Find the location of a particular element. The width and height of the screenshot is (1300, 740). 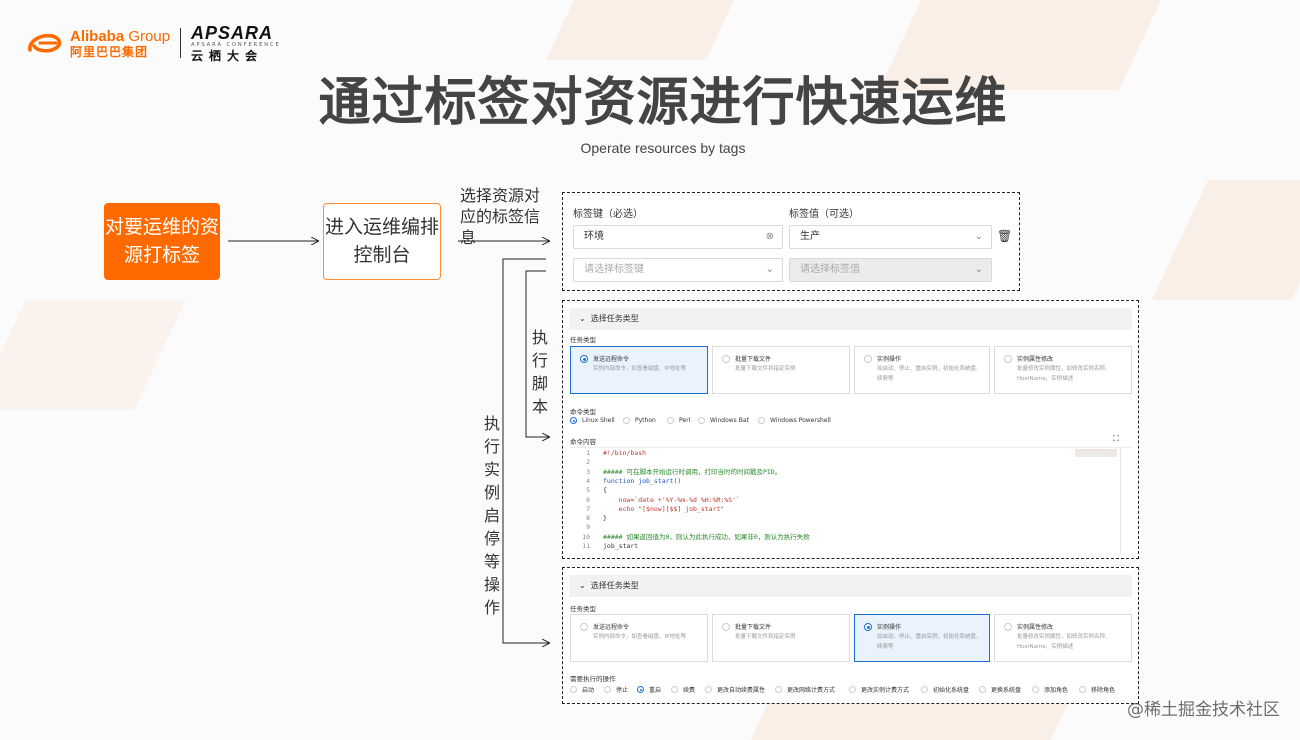

code-line: echo "[$now][$$] job_start" is located at coordinates (664, 508).